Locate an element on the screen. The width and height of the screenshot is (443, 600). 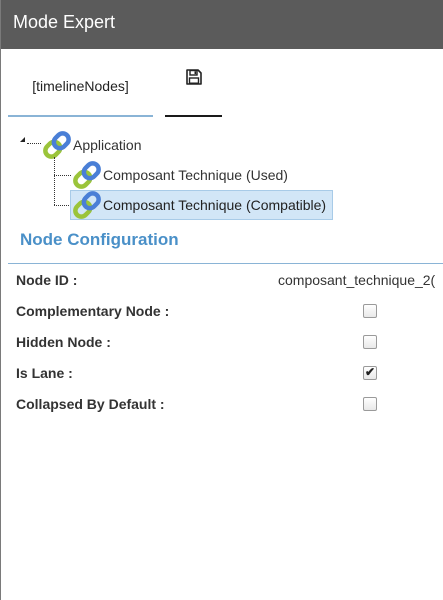
tree-node-label: Application is located at coordinates (107, 145).